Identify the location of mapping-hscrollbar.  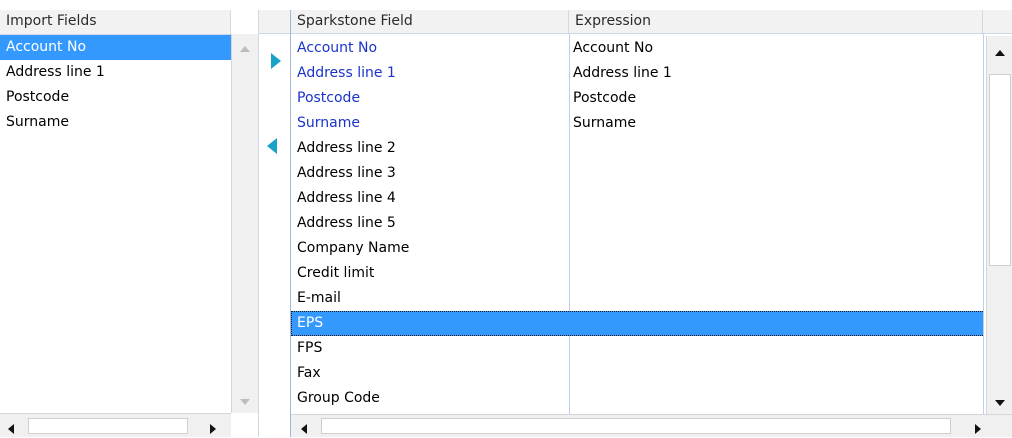
(651, 425).